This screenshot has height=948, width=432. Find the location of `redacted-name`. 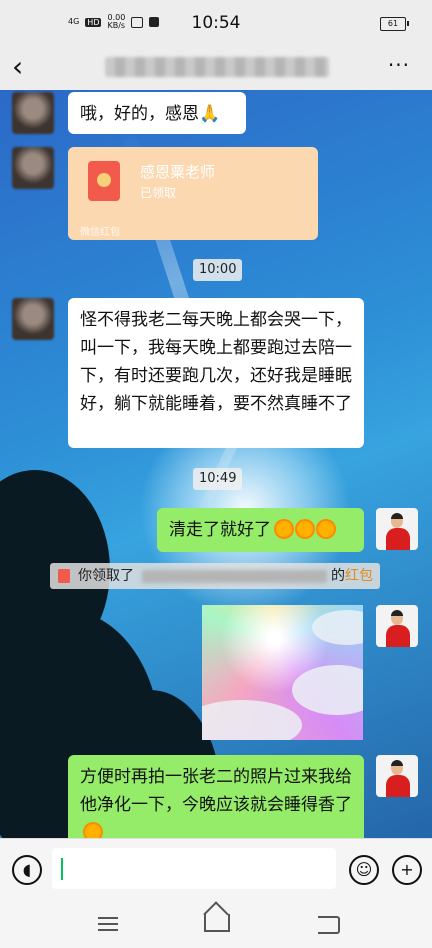

redacted-name is located at coordinates (234, 576).